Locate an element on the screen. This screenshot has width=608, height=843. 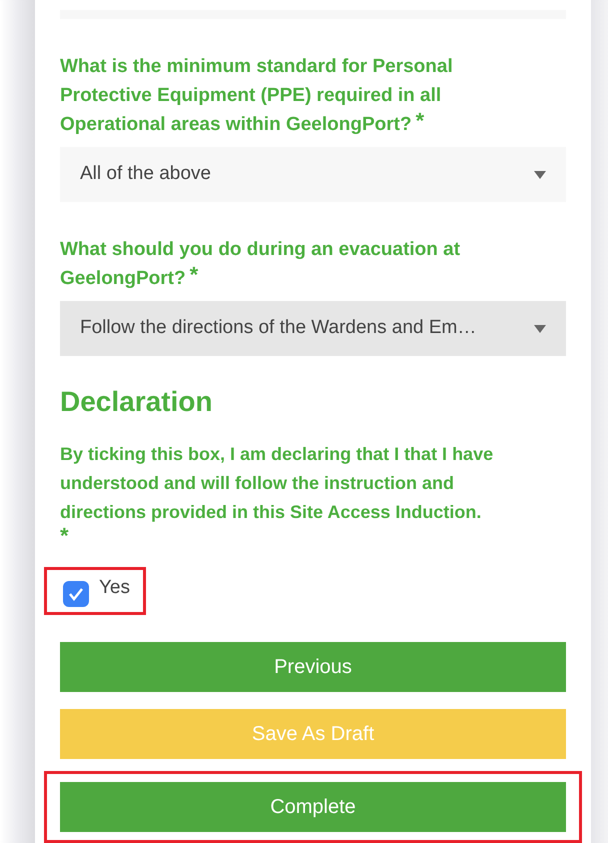
form-button: Complete is located at coordinates (313, 807).